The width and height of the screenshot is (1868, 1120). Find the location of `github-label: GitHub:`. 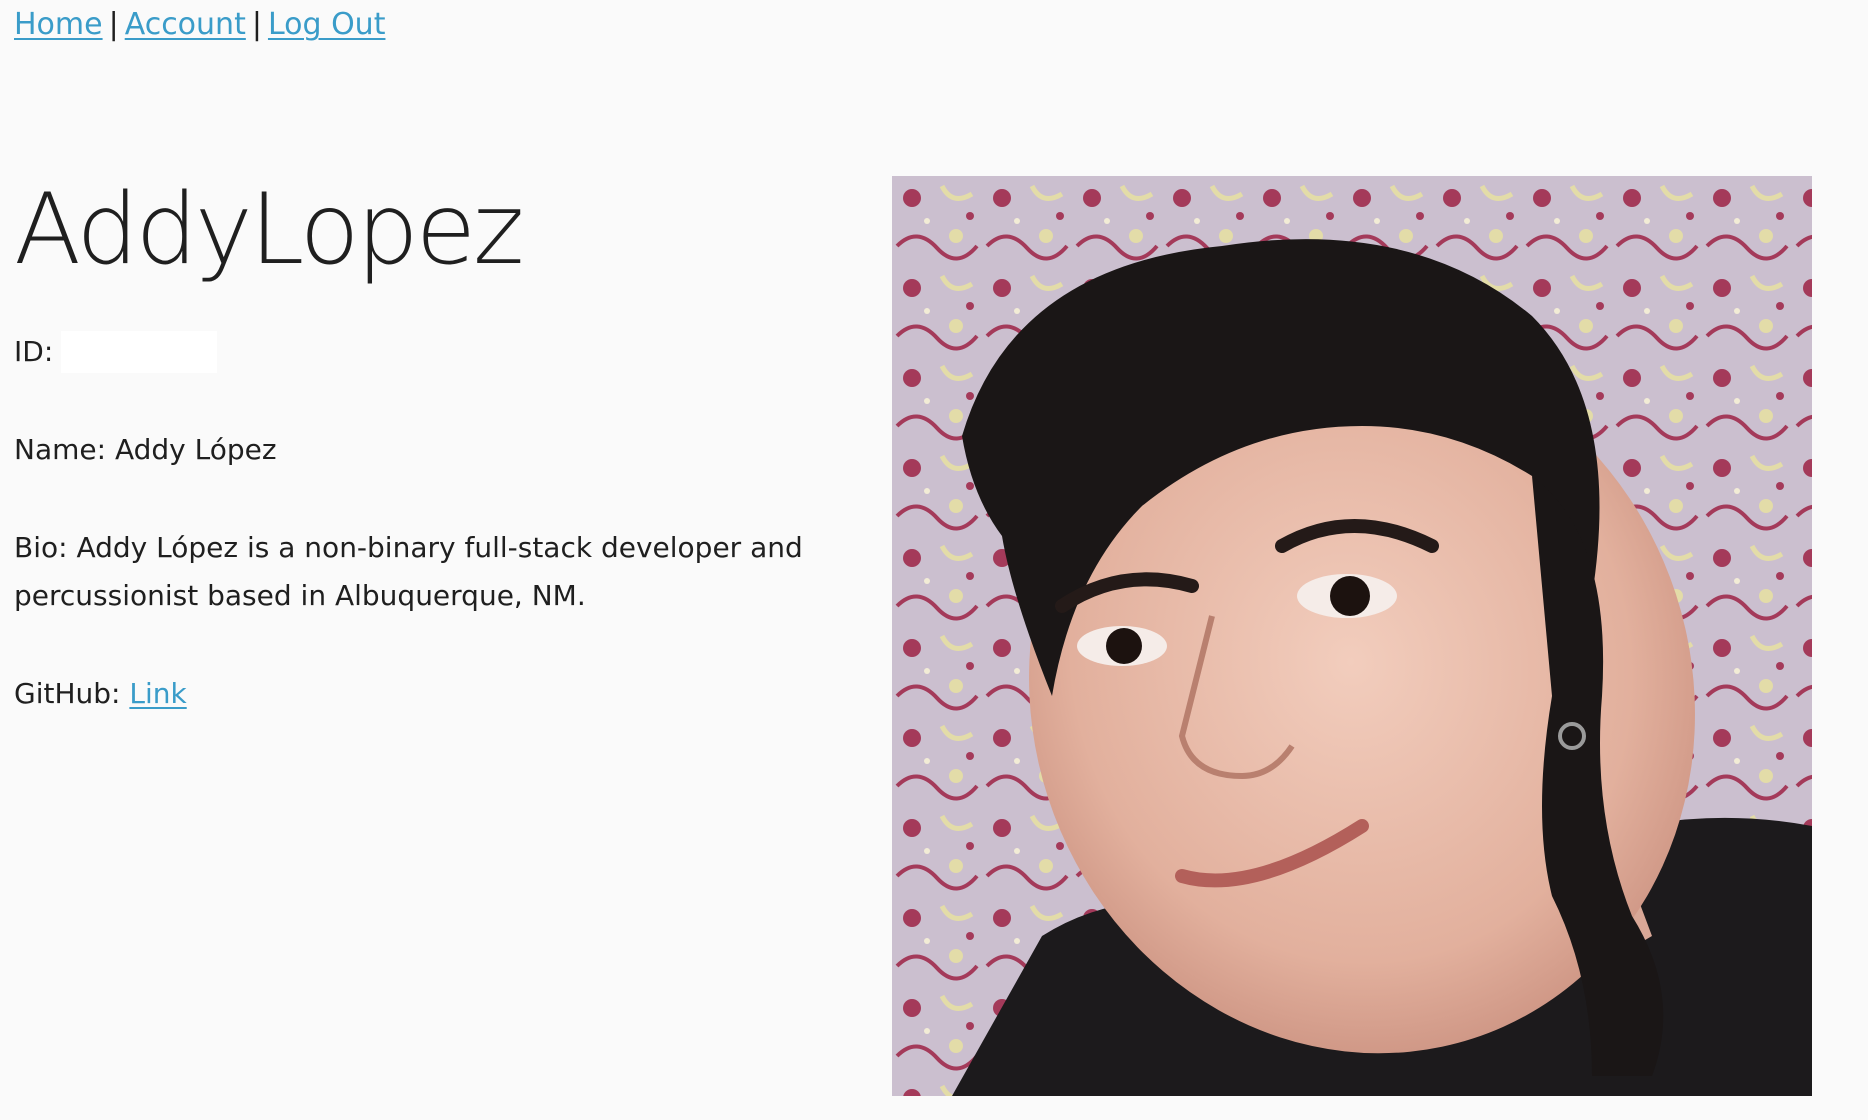

github-label: GitHub: is located at coordinates (67, 693).